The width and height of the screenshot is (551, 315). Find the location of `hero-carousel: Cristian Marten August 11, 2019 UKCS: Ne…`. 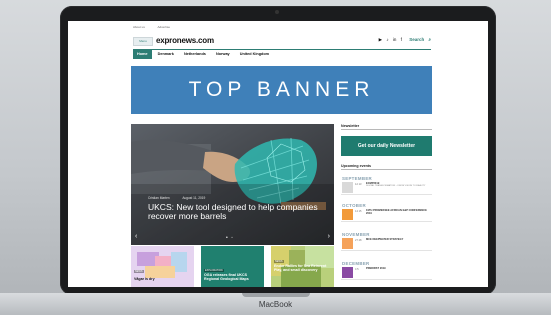

hero-carousel: Cristian Marten August 11, 2019 UKCS: Ne… is located at coordinates (232, 184).